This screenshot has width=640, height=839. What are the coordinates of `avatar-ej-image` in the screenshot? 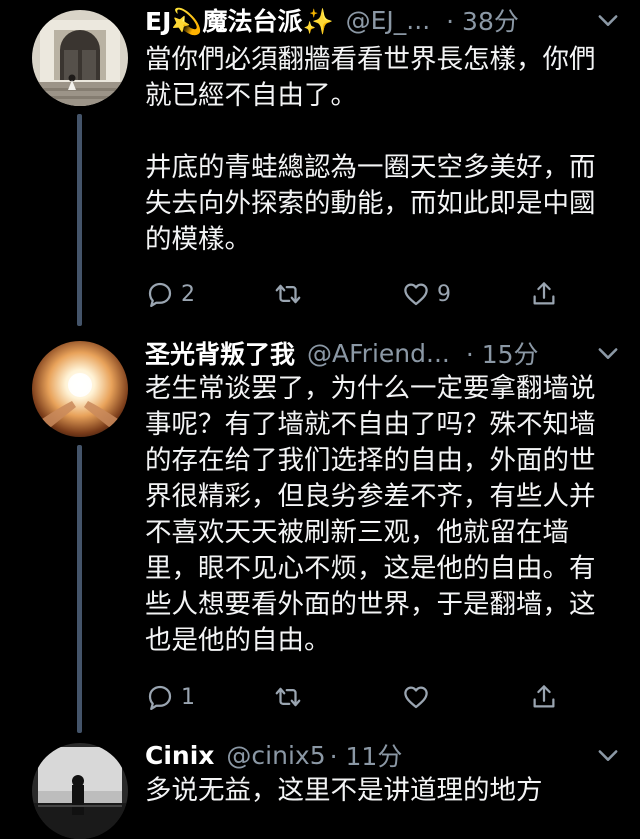 It's located at (80, 58).